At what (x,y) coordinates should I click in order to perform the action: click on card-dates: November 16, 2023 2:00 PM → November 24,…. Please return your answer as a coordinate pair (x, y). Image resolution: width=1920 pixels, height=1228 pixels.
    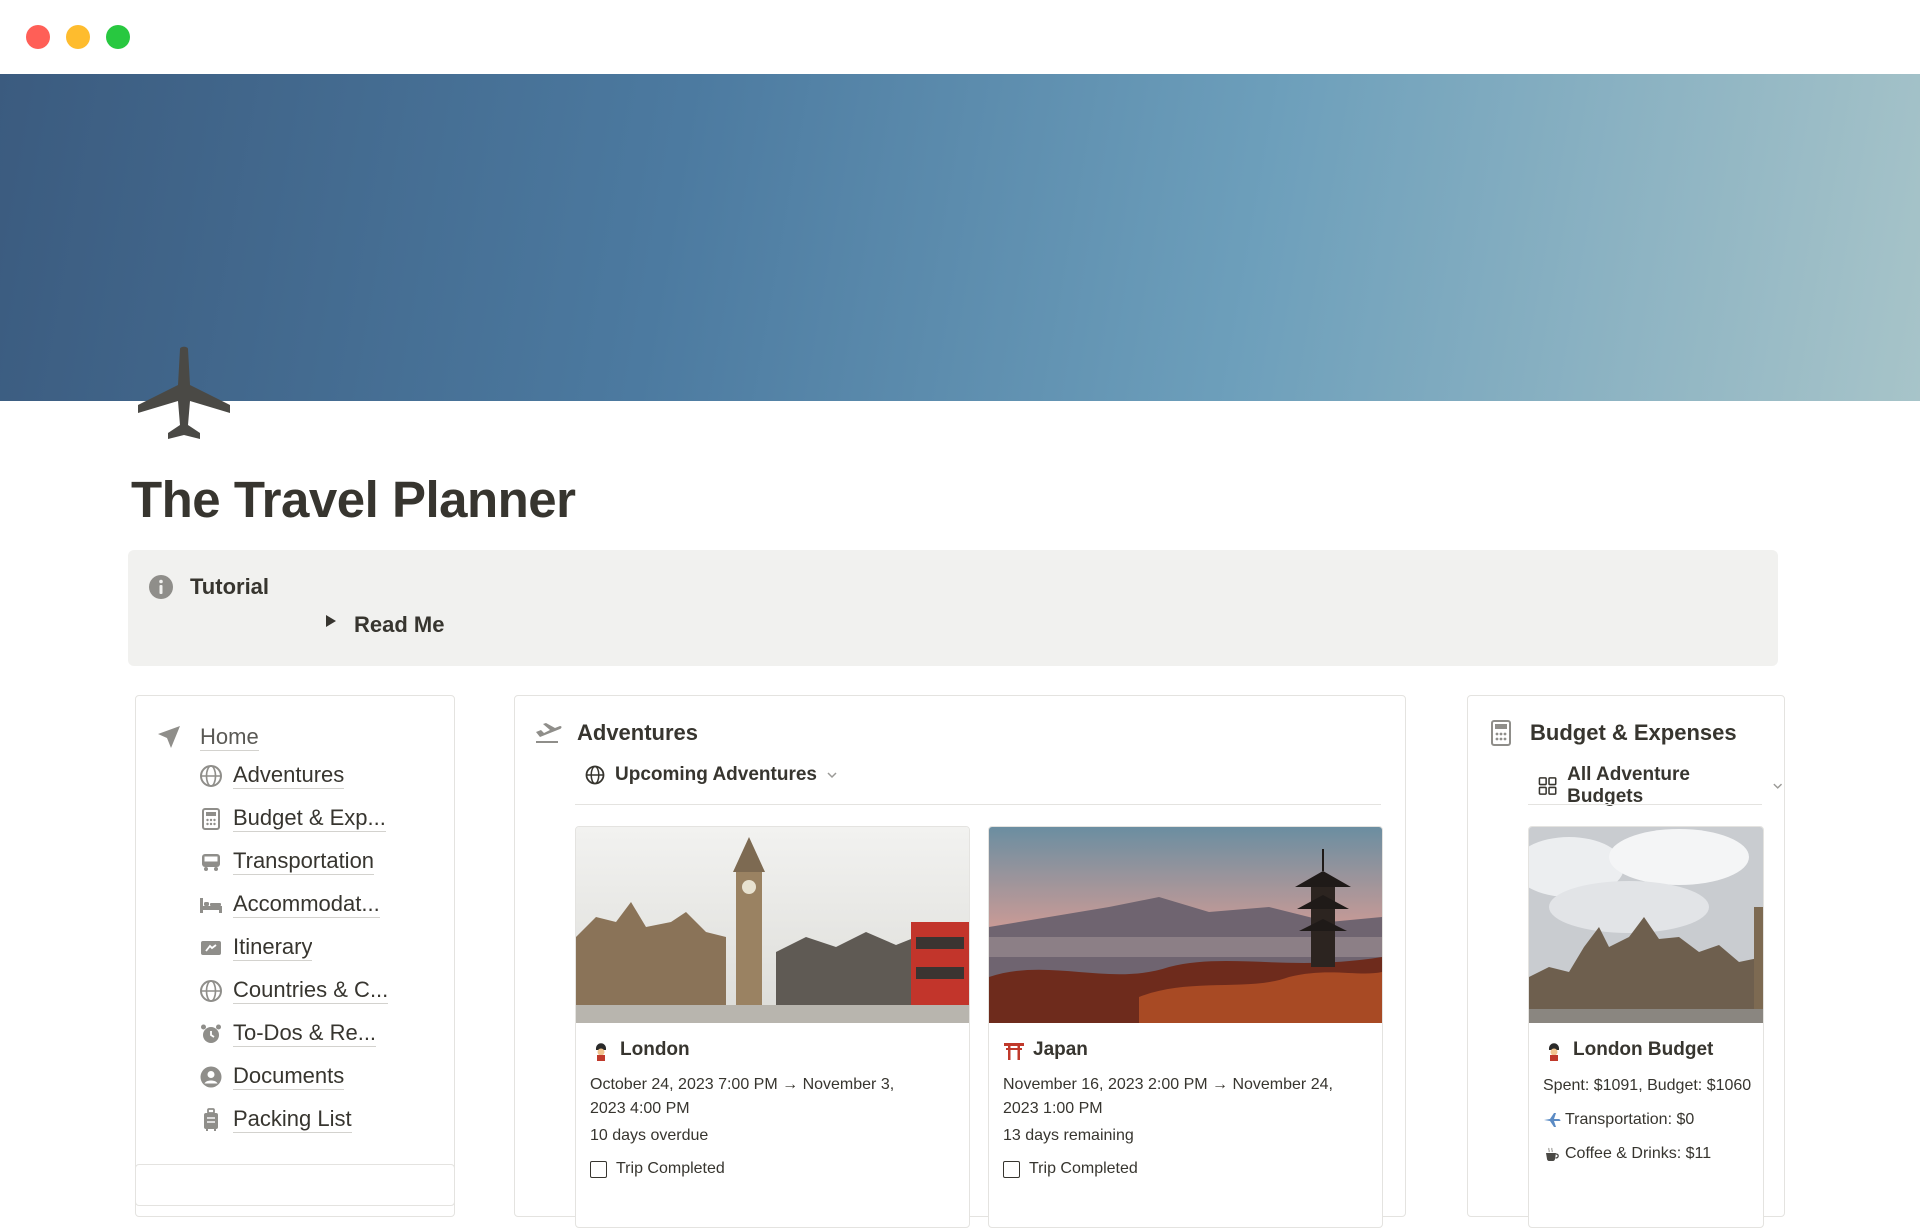
    Looking at the image, I should click on (1168, 1096).